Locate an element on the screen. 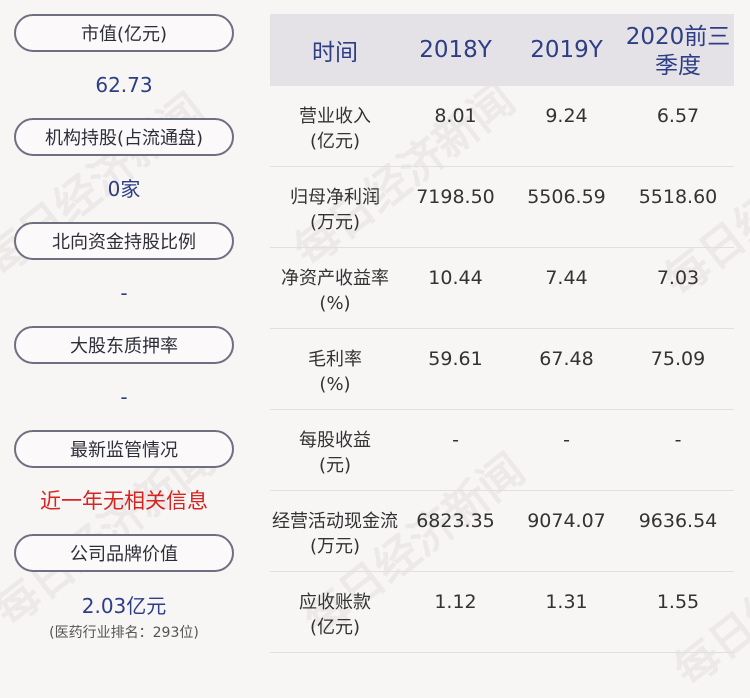  table-row: 应收账款 (亿元) 1.12 1.31 1.55 is located at coordinates (502, 612).